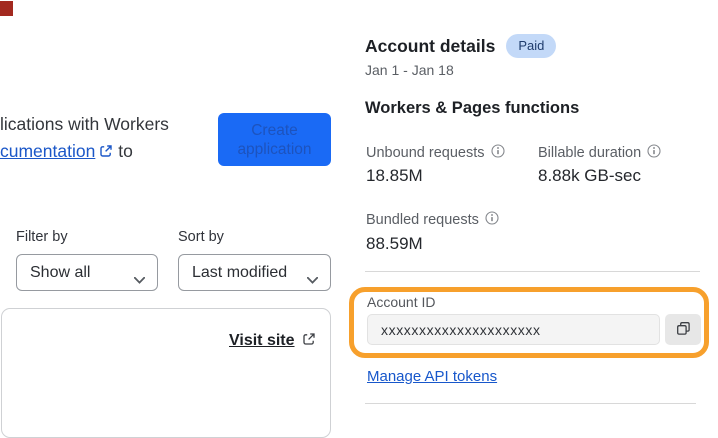 The width and height of the screenshot is (718, 438). Describe the element at coordinates (472, 108) in the screenshot. I see `workers-pages-functions-title: Workers & Pages functions` at that location.